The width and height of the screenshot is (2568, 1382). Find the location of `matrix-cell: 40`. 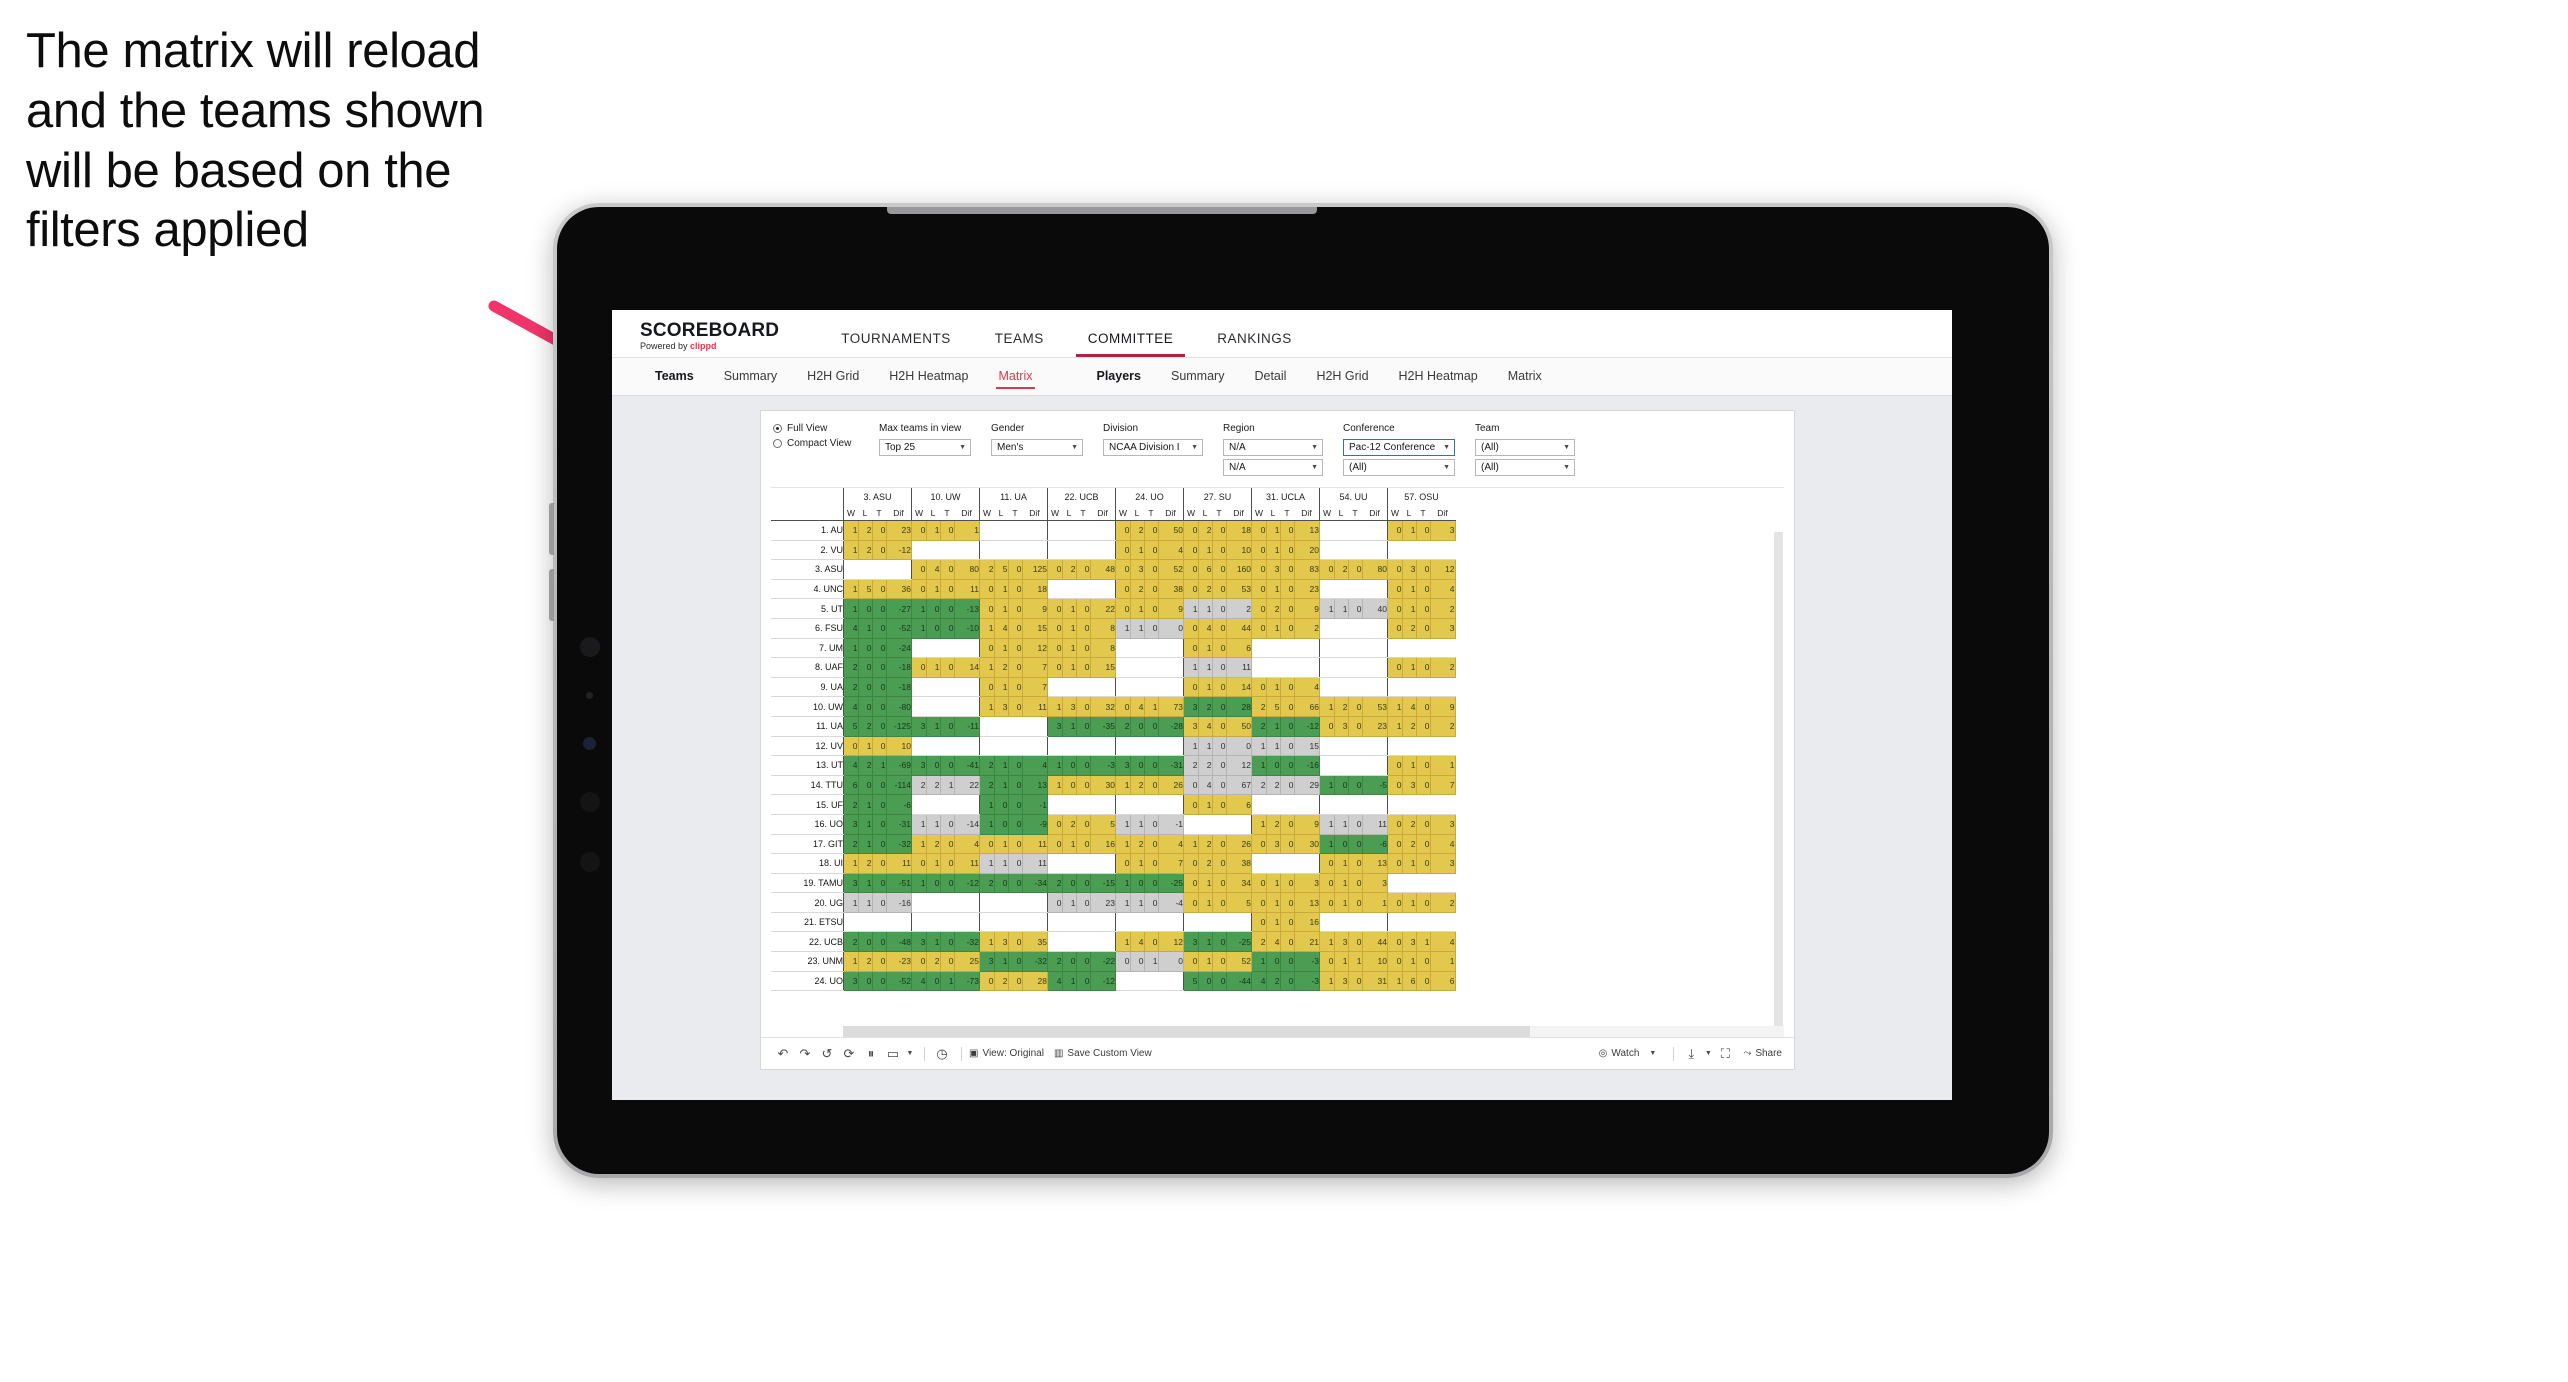

matrix-cell: 40 is located at coordinates (1375, 608).